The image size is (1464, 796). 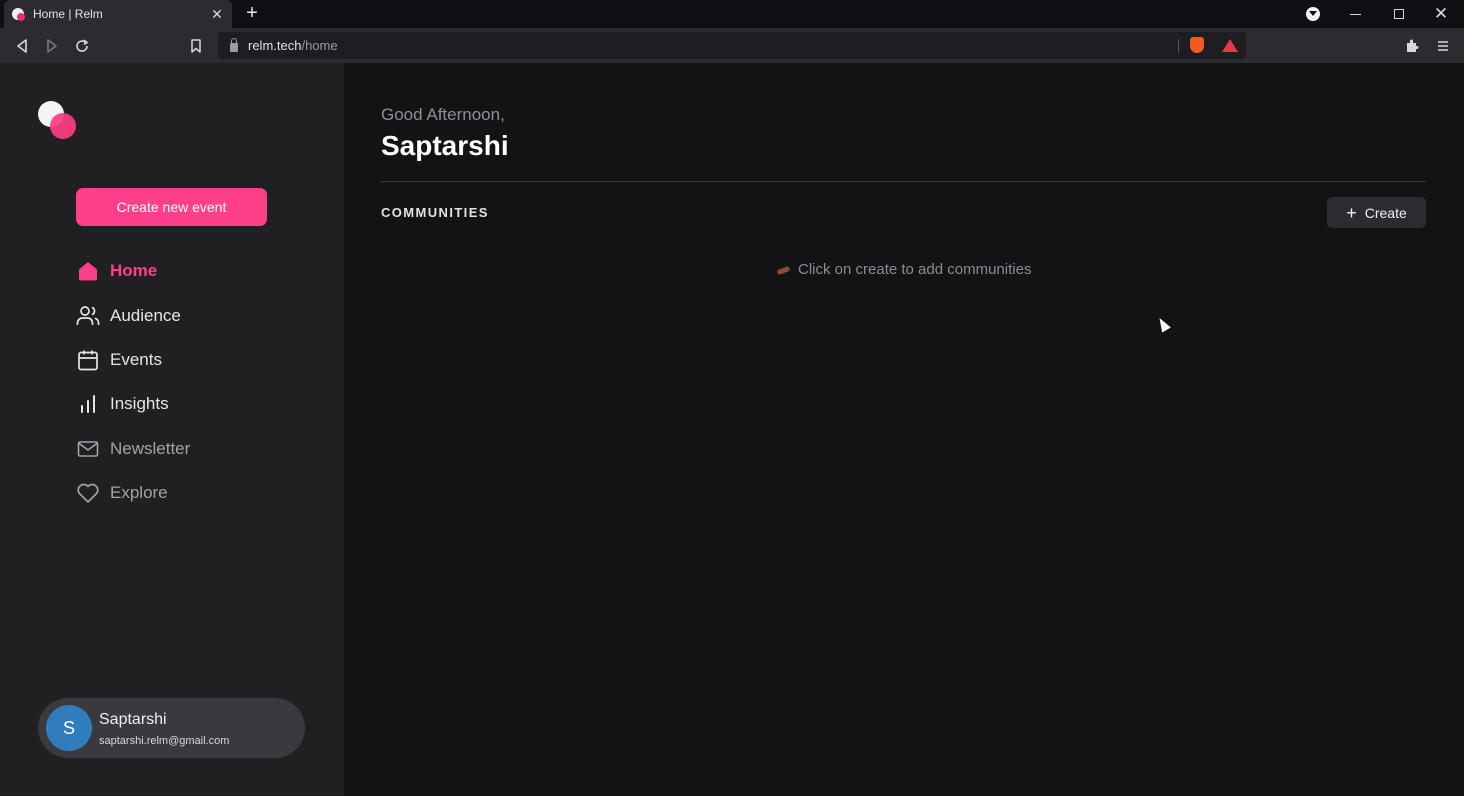 What do you see at coordinates (1230, 45) in the screenshot?
I see `brave-rewards-icon` at bounding box center [1230, 45].